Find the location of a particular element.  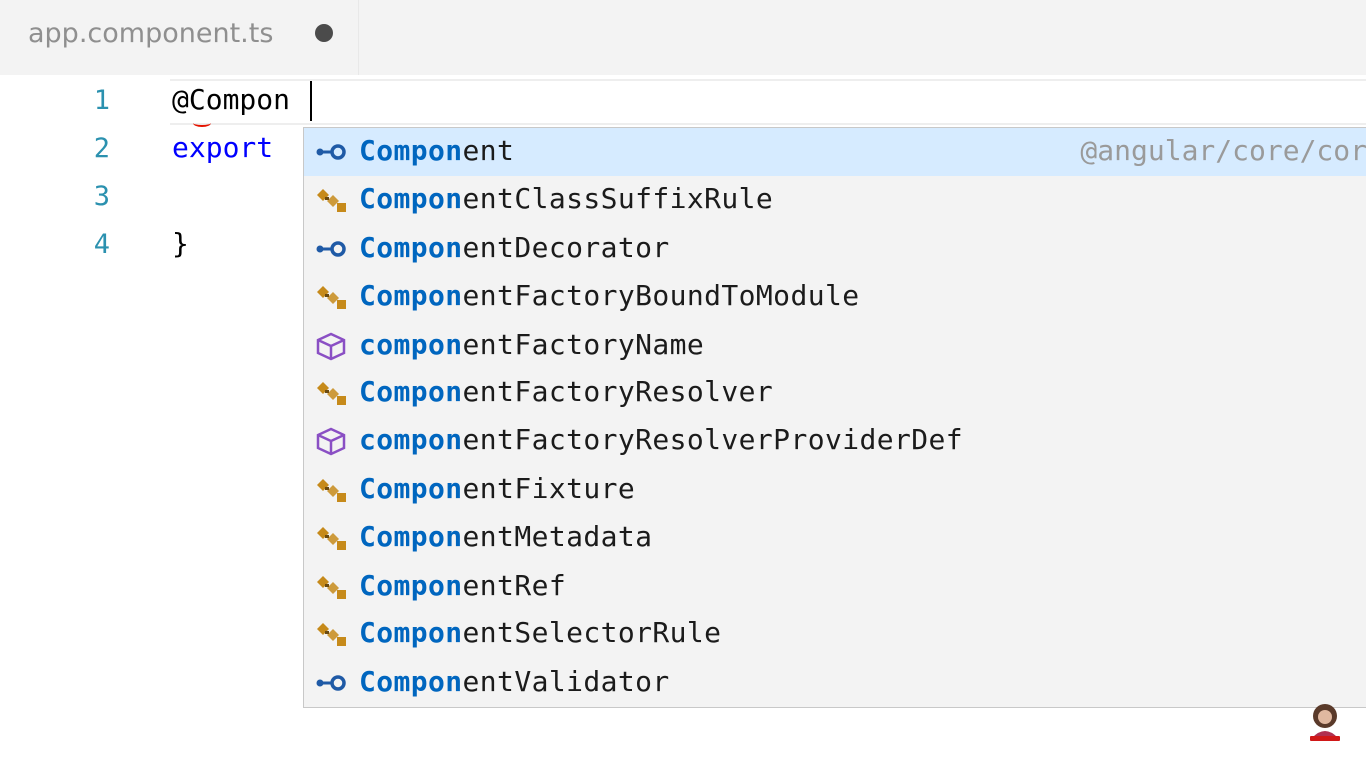

suggestion-item: ComponentSelectorRule is located at coordinates (835, 634).